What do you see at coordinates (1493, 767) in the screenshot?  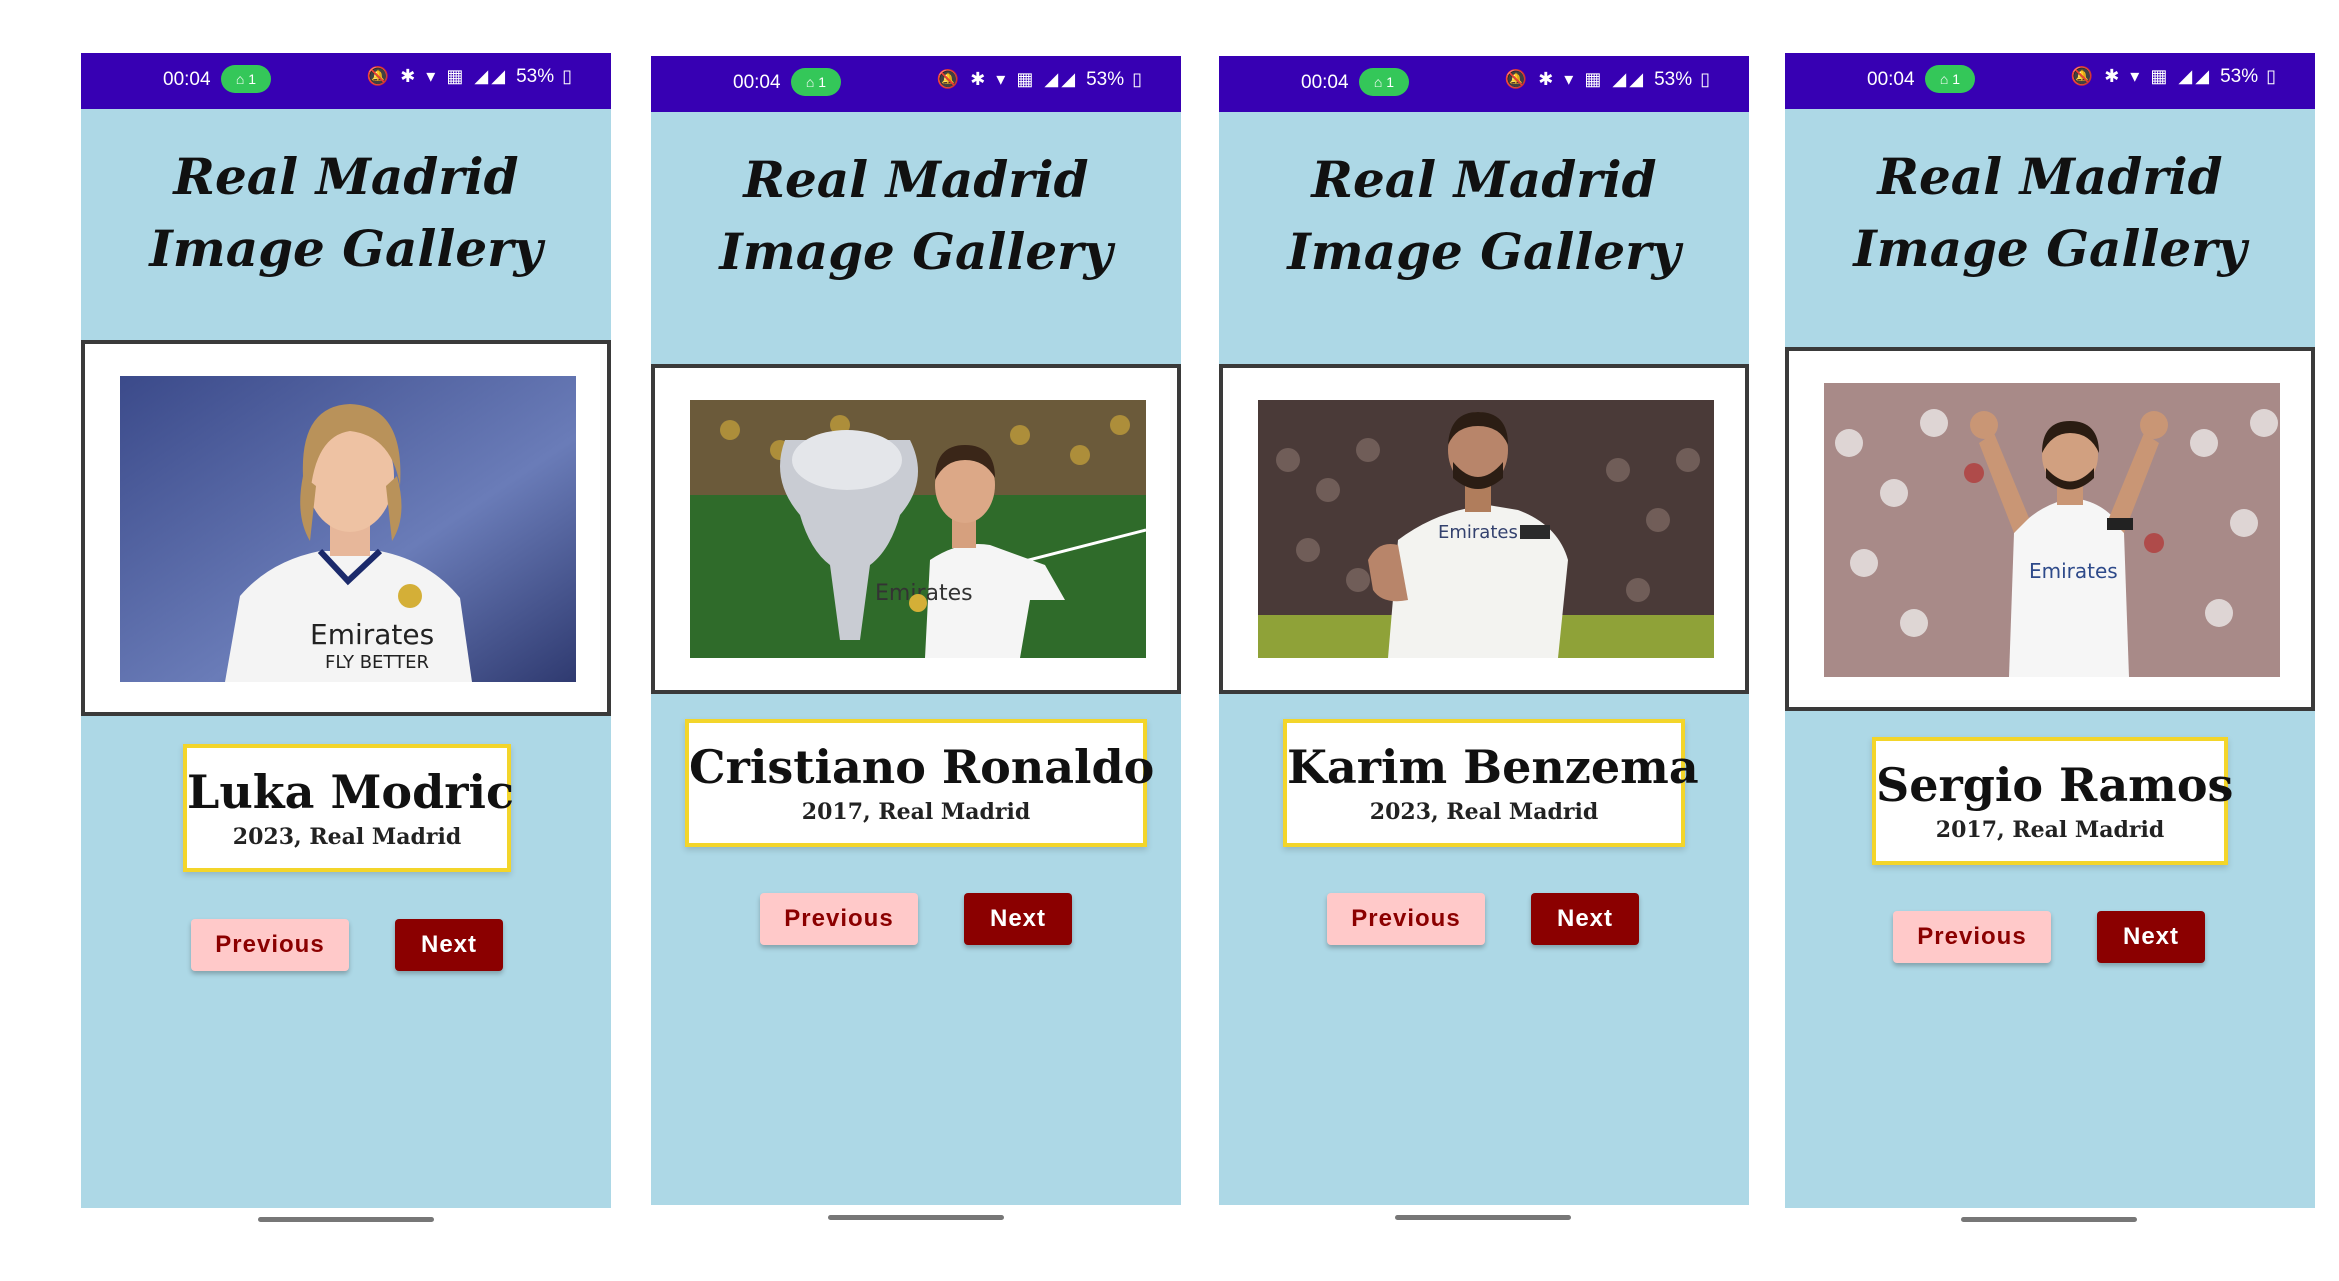 I see `player-name: Karim Benzema` at bounding box center [1493, 767].